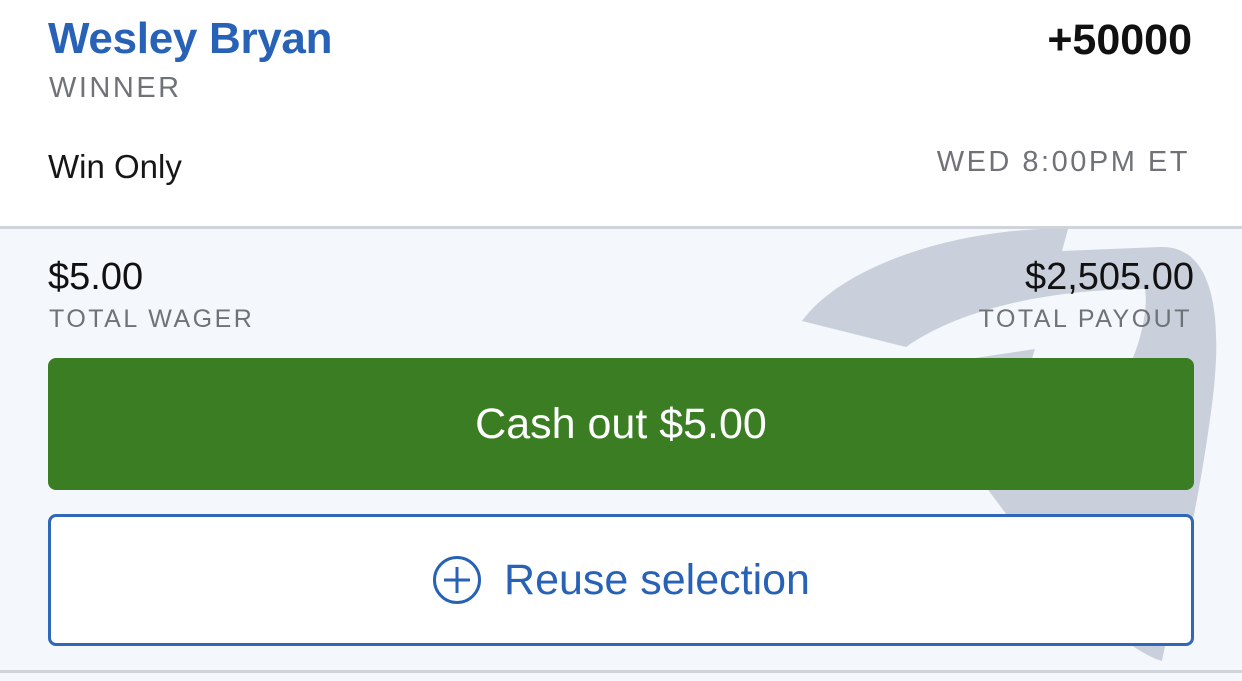 Image resolution: width=1242 pixels, height=681 pixels. What do you see at coordinates (1109, 277) in the screenshot?
I see `total-payout-amount: $2,505.00` at bounding box center [1109, 277].